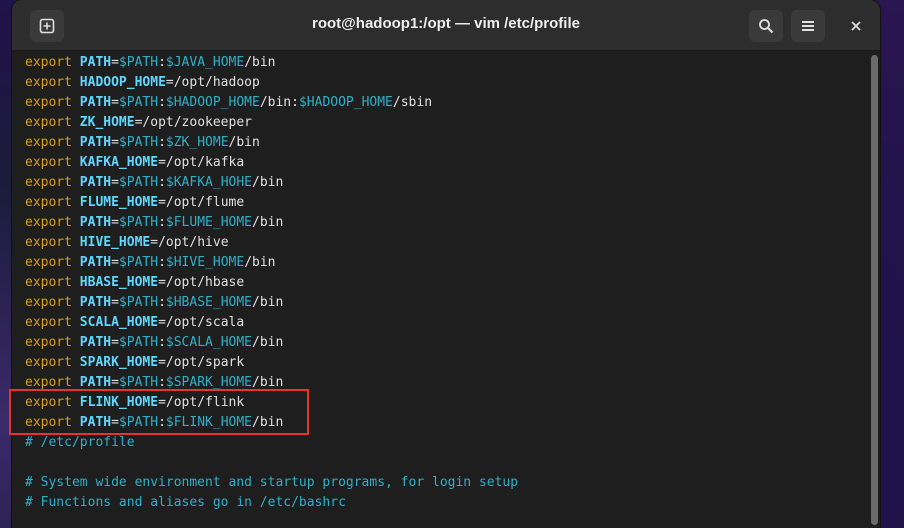  What do you see at coordinates (208, 182) in the screenshot?
I see `token-ref: $KAFKA_HOHE` at bounding box center [208, 182].